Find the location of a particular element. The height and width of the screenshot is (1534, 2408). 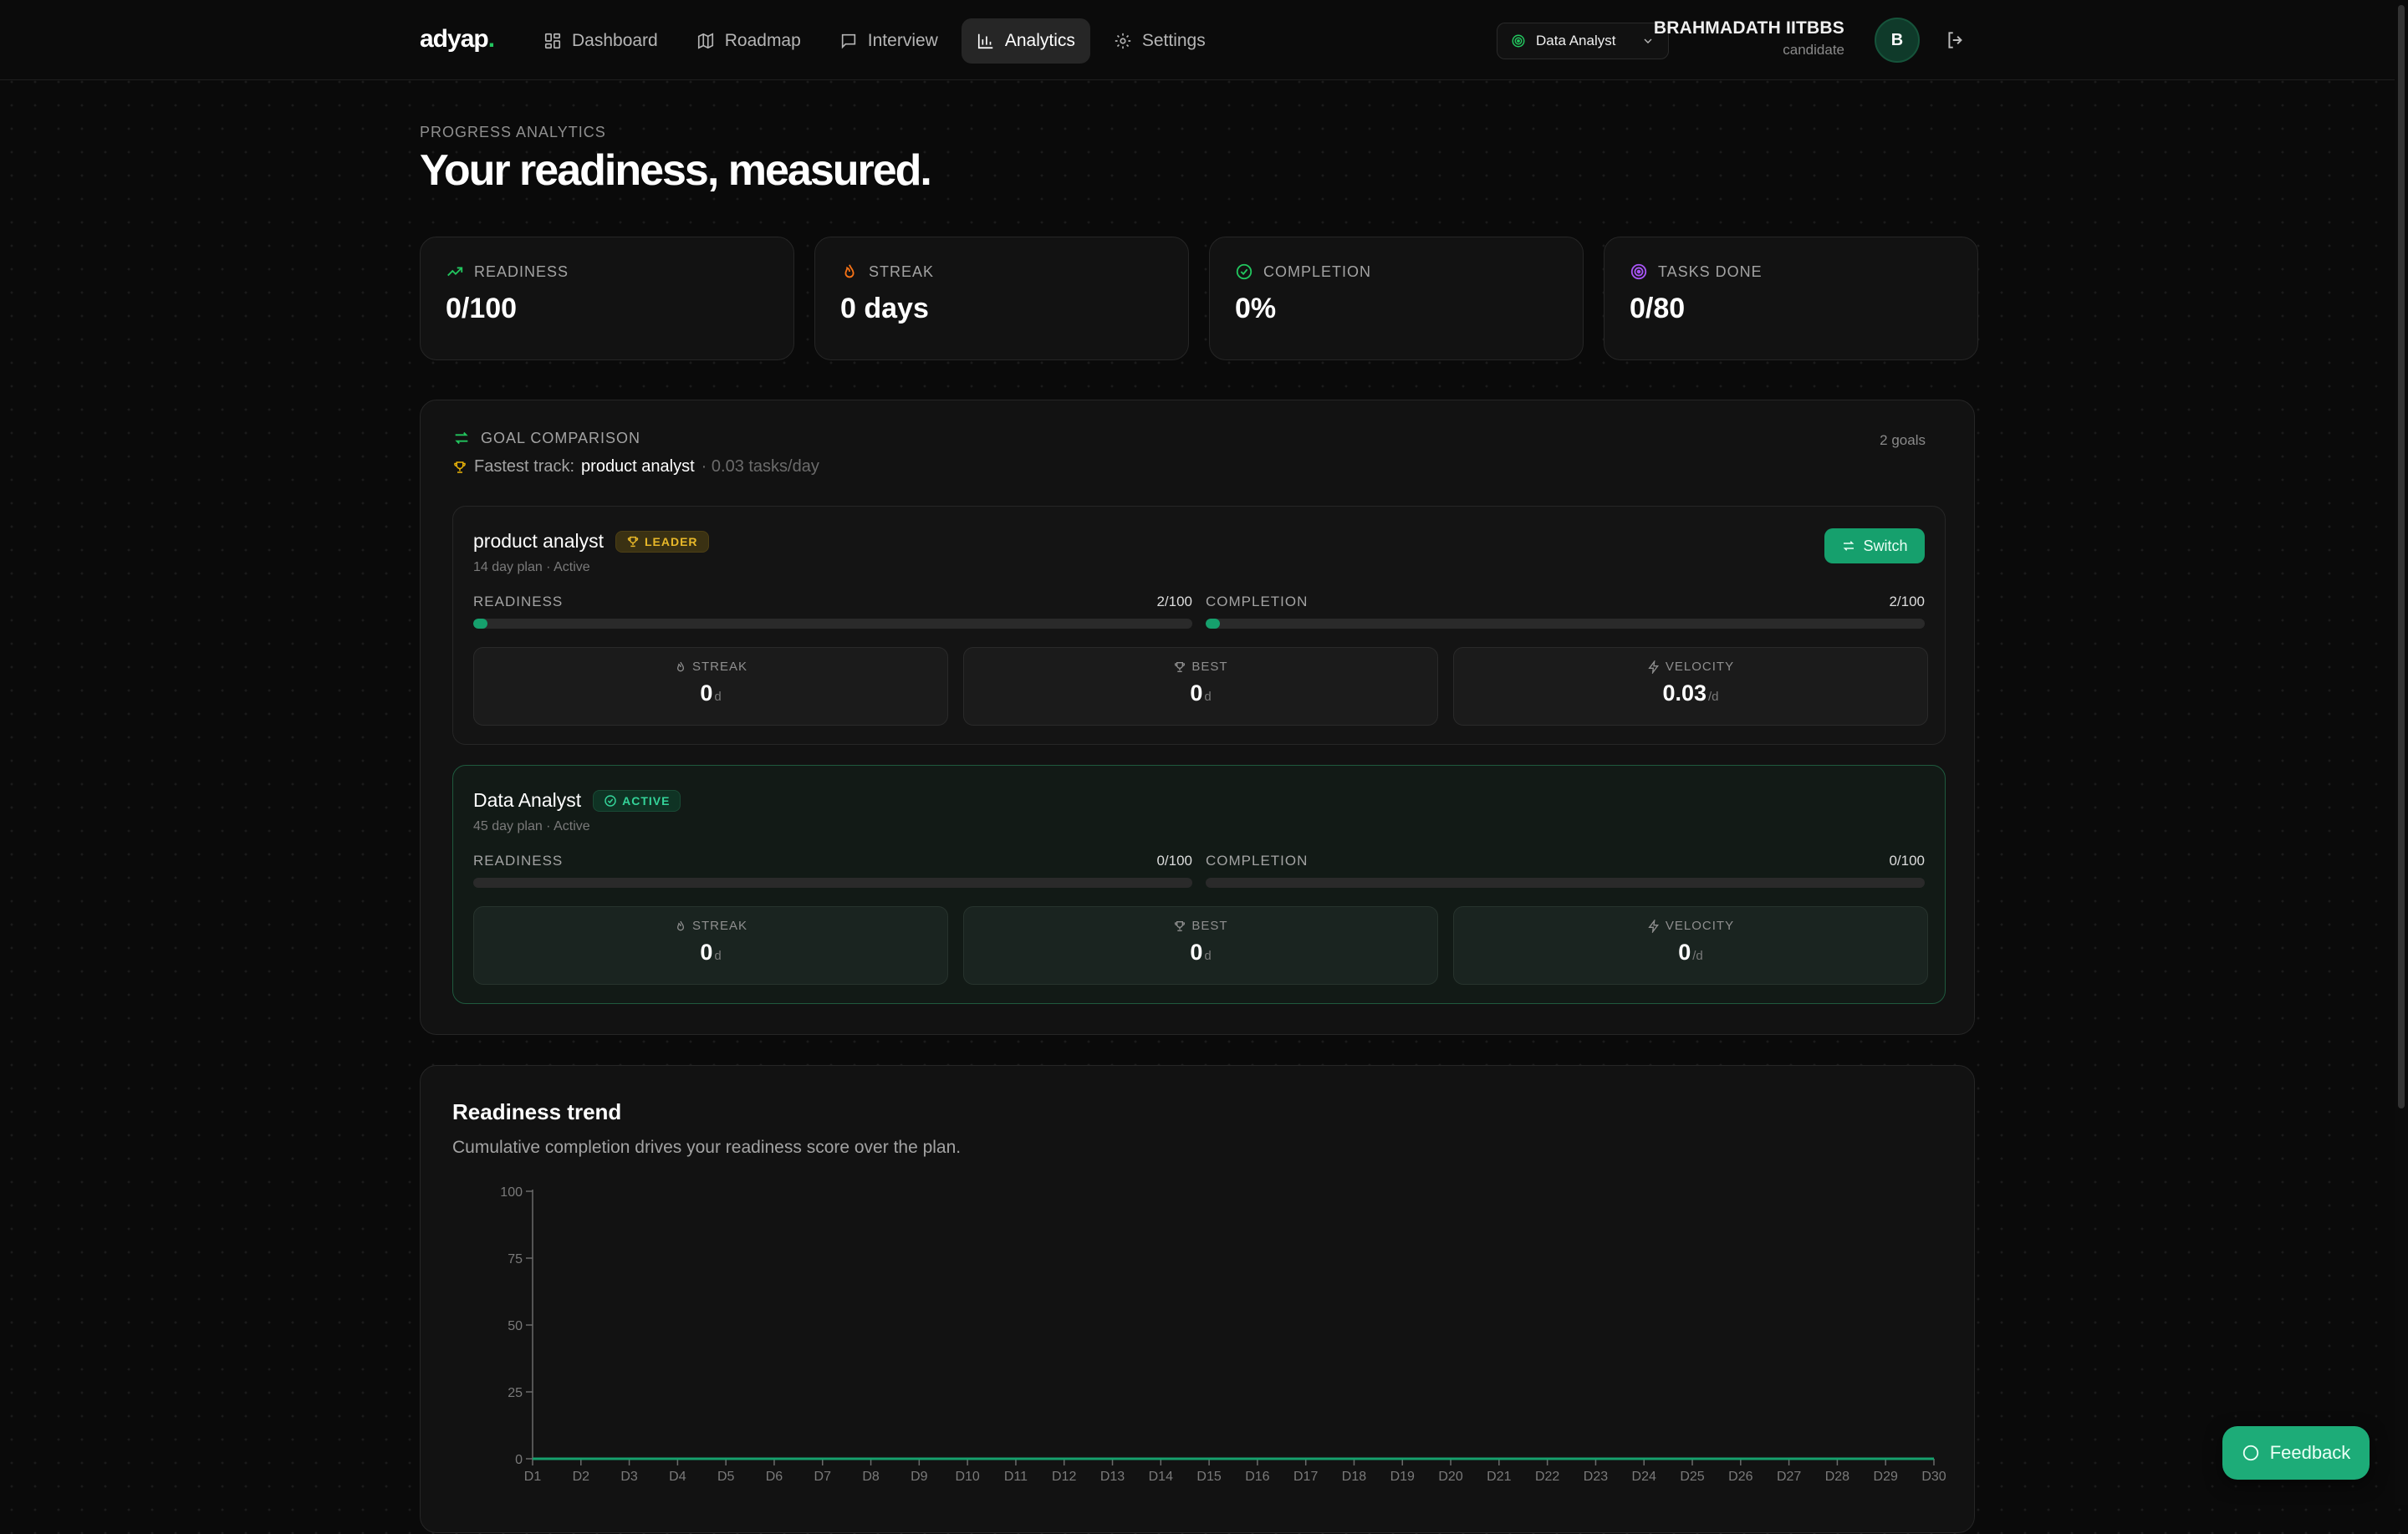

x-tick-label: D2 is located at coordinates (581, 1477).